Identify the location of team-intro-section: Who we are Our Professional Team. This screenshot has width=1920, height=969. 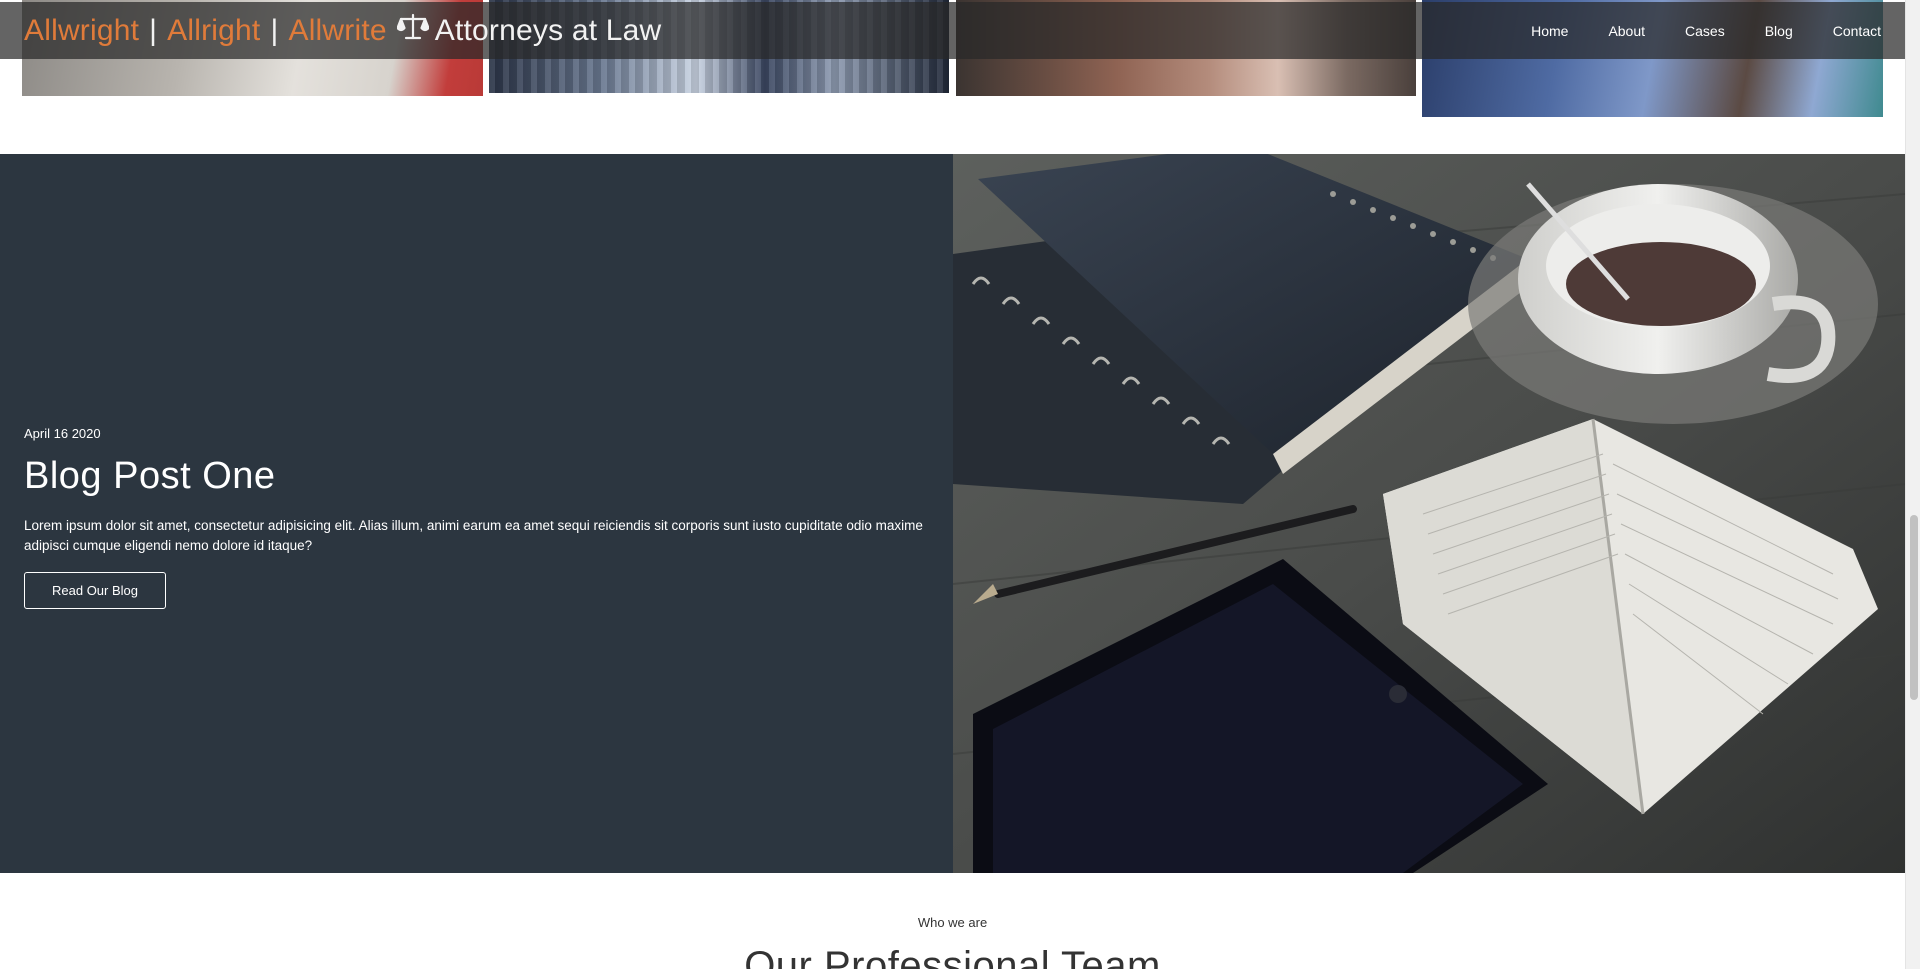
(952, 921).